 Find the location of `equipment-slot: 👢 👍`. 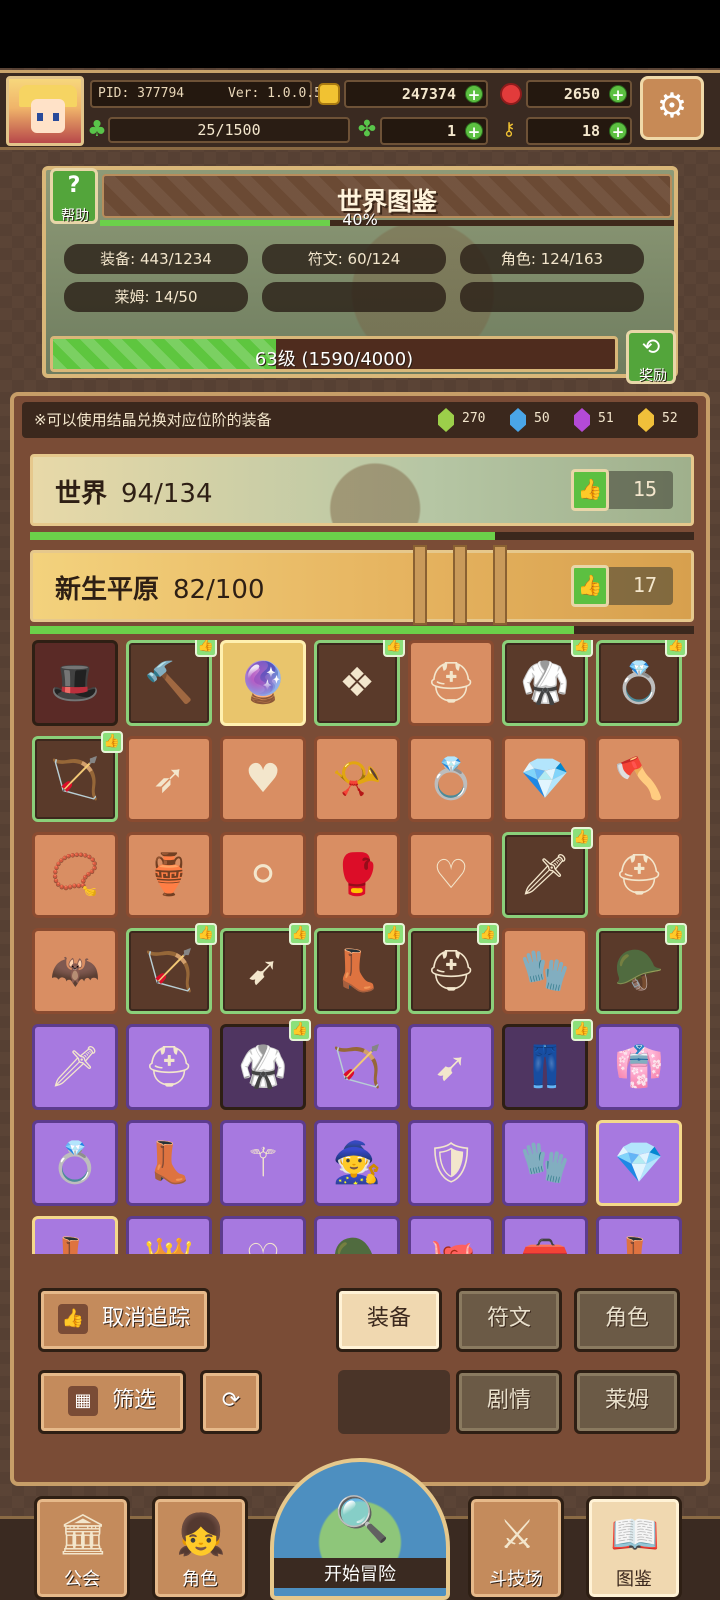

equipment-slot: 👢 👍 is located at coordinates (359, 968).